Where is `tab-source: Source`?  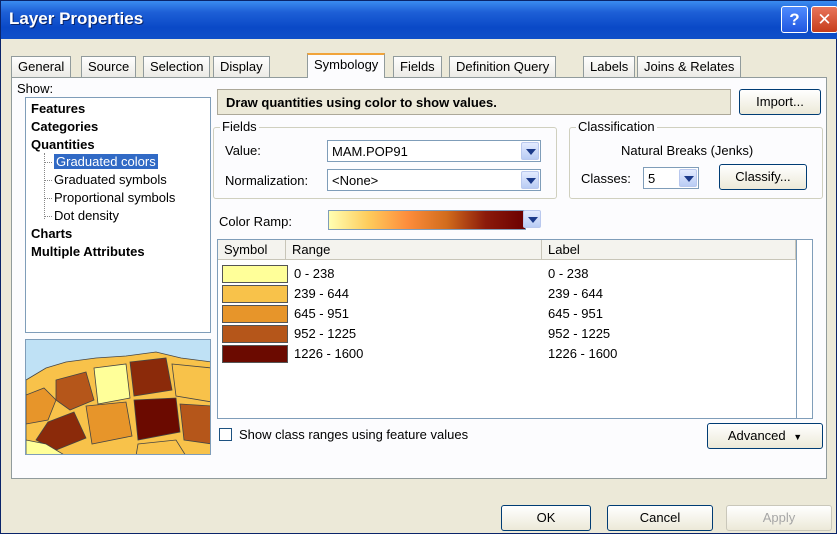 tab-source: Source is located at coordinates (109, 66).